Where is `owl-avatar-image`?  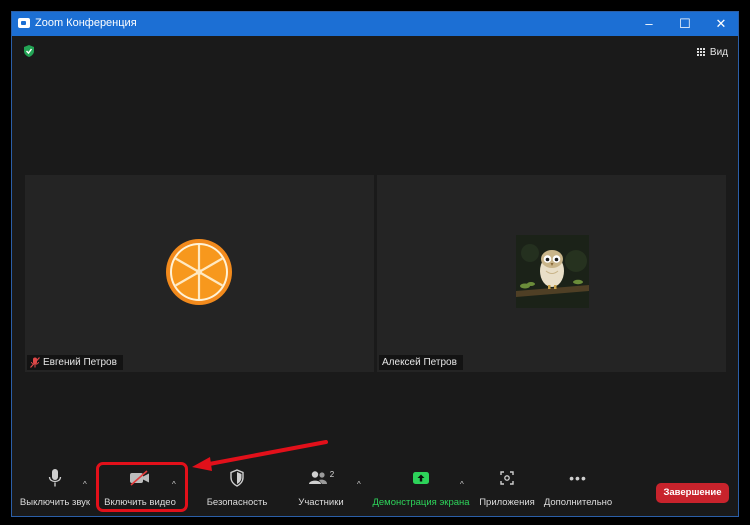 owl-avatar-image is located at coordinates (552, 271).